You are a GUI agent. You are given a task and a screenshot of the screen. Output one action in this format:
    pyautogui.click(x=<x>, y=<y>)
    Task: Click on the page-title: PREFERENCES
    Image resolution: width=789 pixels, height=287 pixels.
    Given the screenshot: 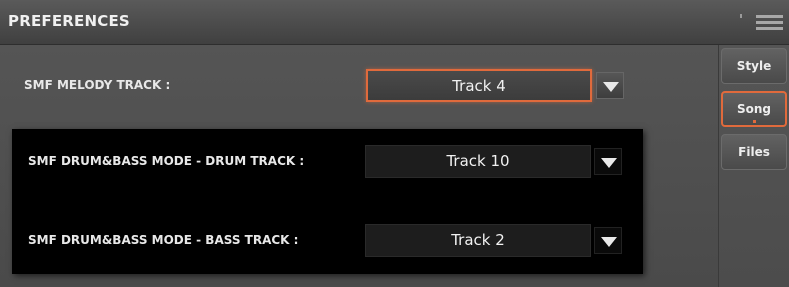 What is the action you would take?
    pyautogui.click(x=69, y=21)
    